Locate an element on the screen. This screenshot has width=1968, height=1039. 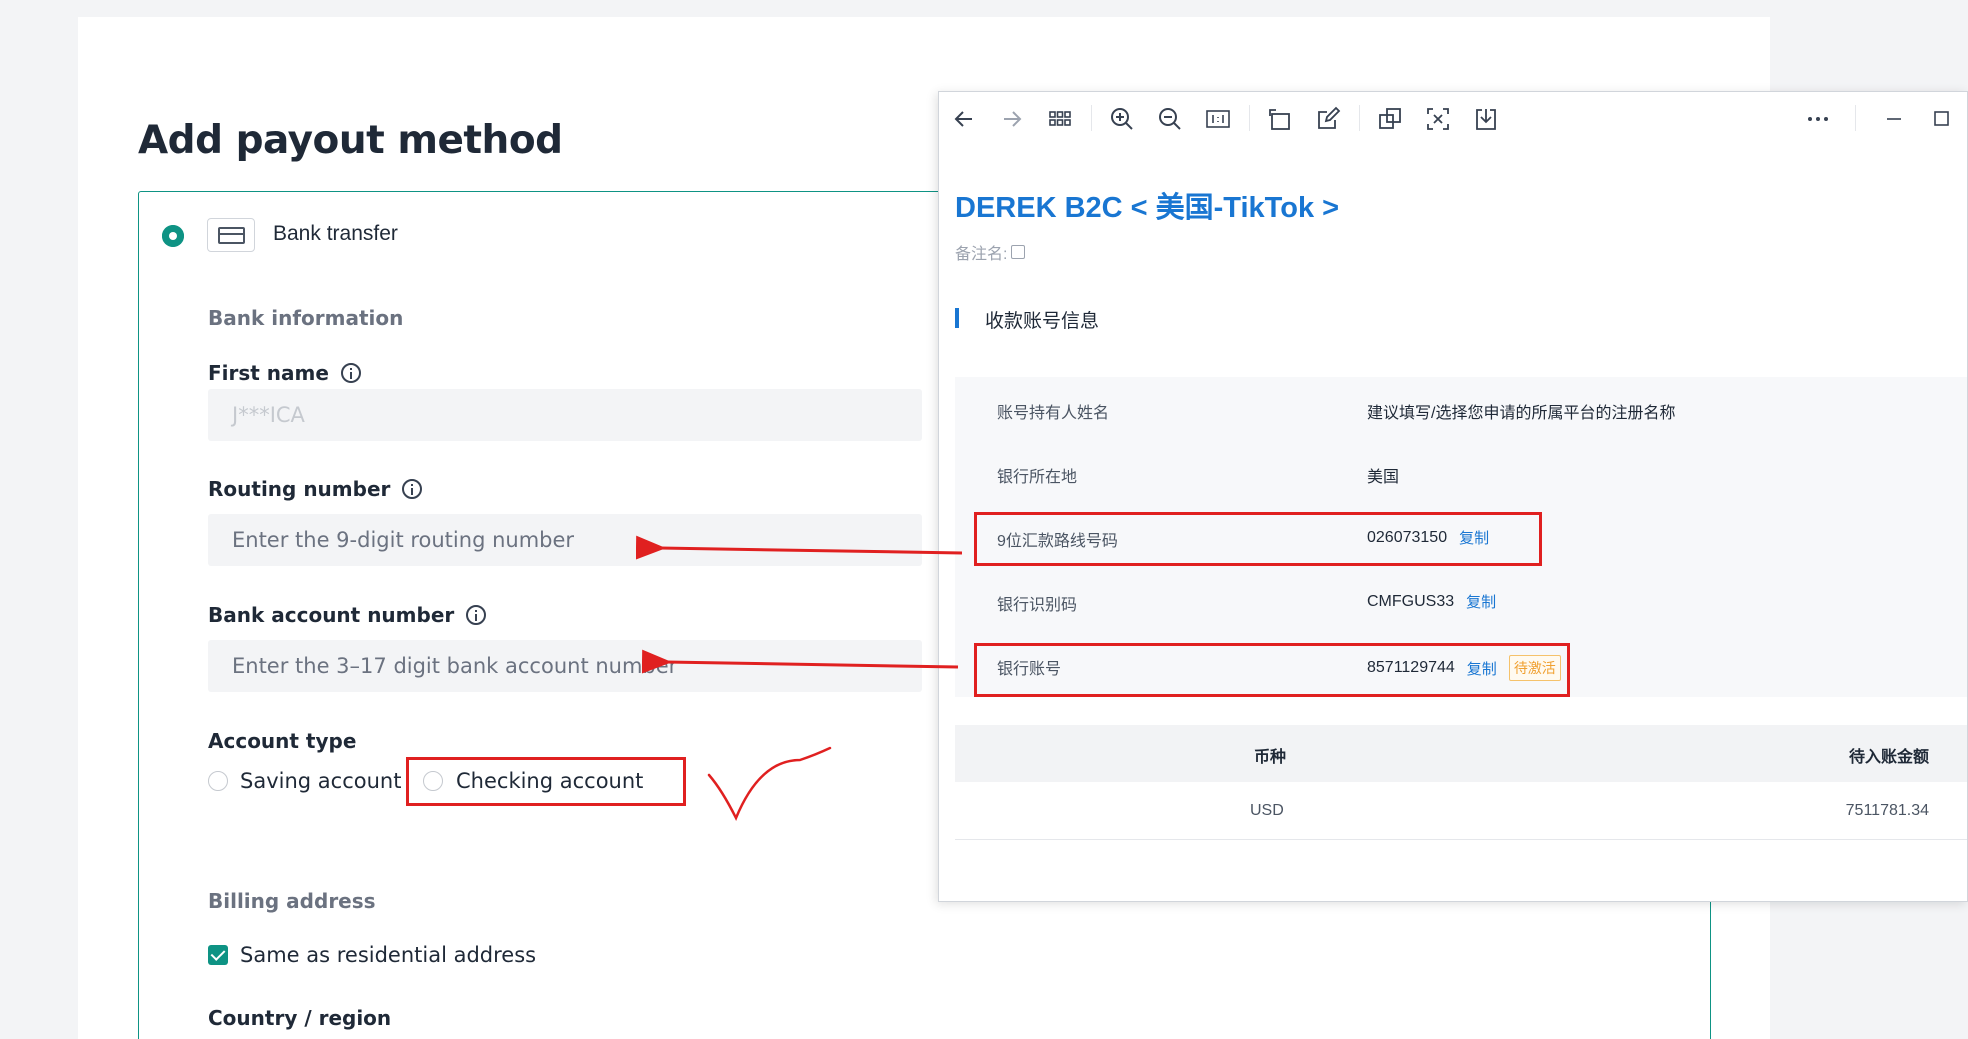
bank-account-number-label: Bank account number is located at coordinates (347, 615).